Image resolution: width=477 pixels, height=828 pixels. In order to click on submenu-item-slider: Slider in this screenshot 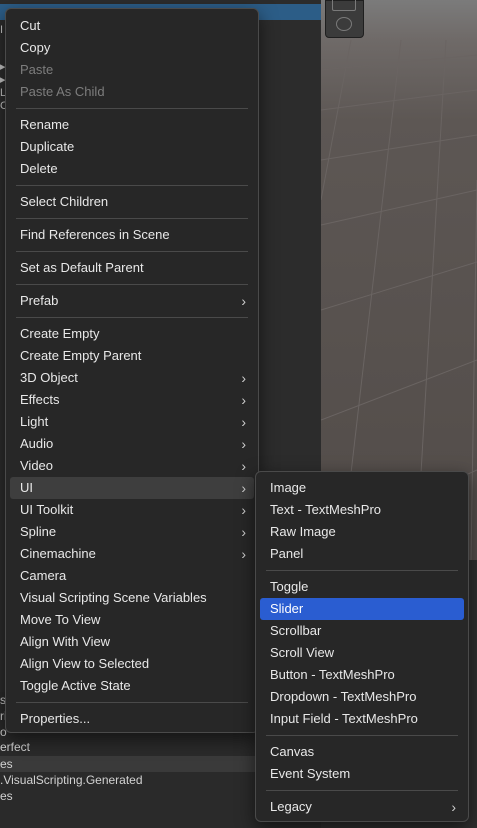, I will do `click(362, 609)`.